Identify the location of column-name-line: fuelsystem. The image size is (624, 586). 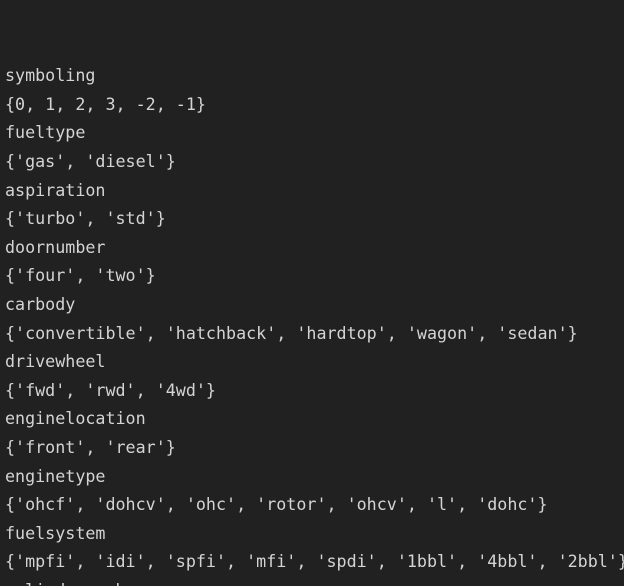
(55, 532).